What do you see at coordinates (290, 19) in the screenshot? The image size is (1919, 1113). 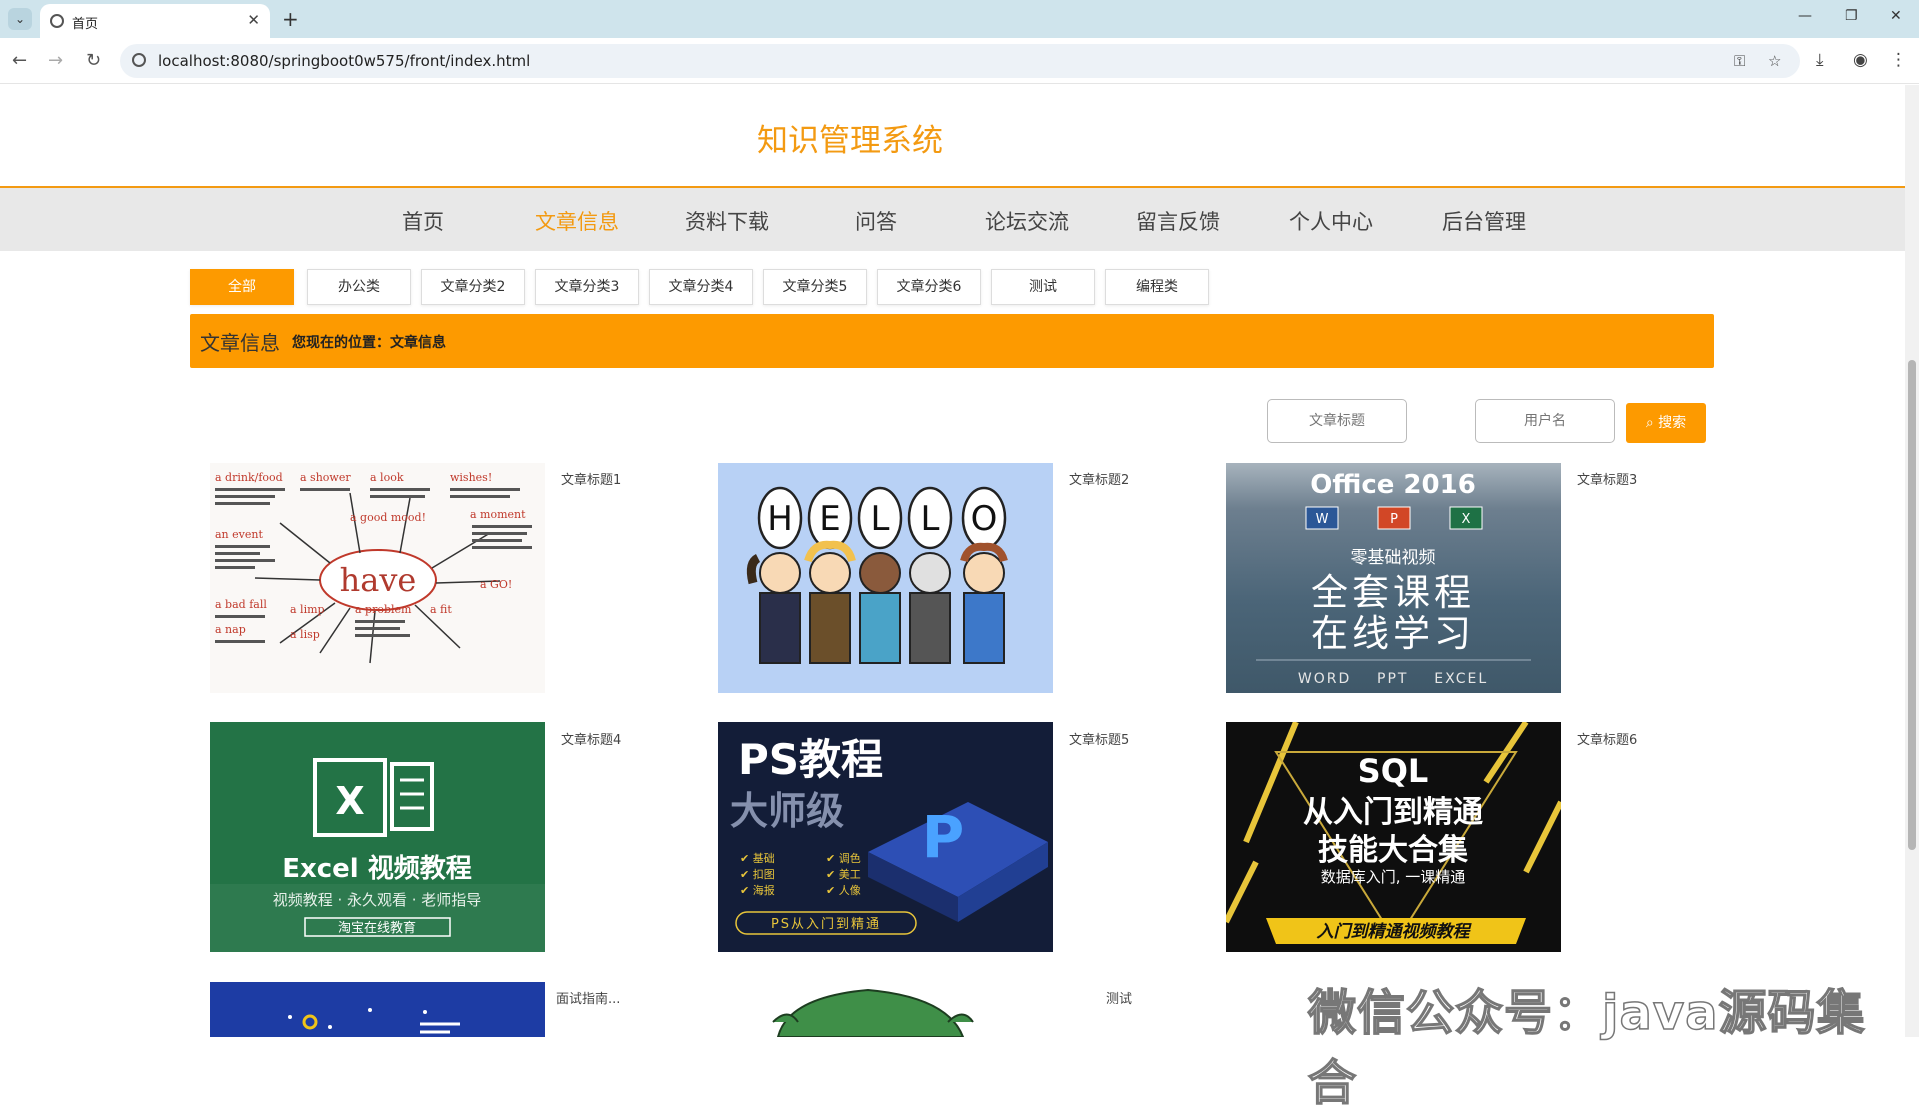 I see `new-tab-icon: +` at bounding box center [290, 19].